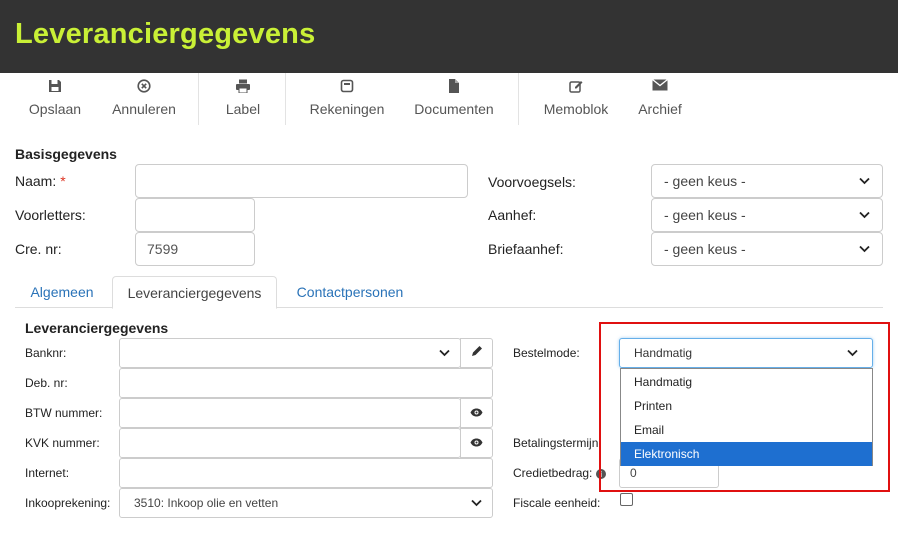 This screenshot has width=898, height=543. Describe the element at coordinates (55, 109) in the screenshot. I see `save-button-label: Opslaan` at that location.